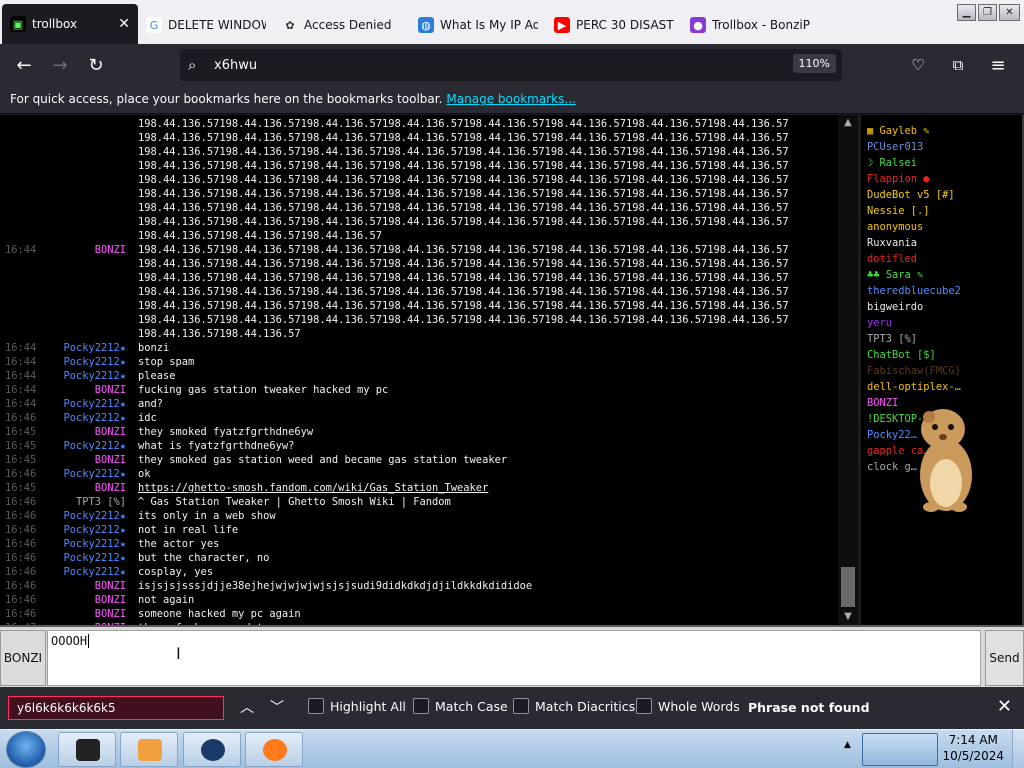 Image resolution: width=1024 pixels, height=768 pixels. I want to click on window-controls: ▁ ❐ ✕, so click(988, 12).